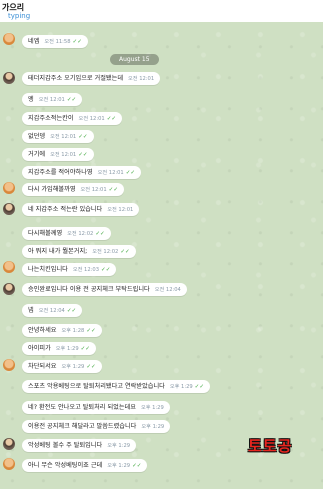 This screenshot has width=323, height=489. Describe the element at coordinates (37, 154) in the screenshot. I see `message-text: 거기에` at that location.